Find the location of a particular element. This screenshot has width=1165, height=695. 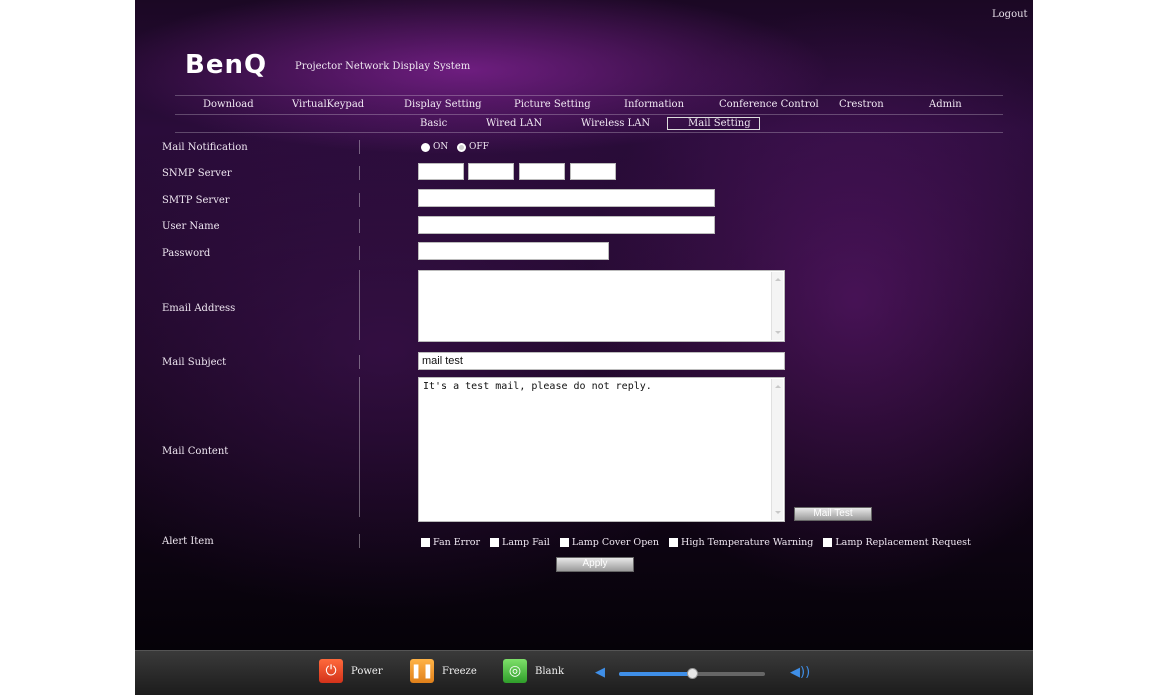

subnav-wireless-lan: Wireless LAN is located at coordinates (615, 123).